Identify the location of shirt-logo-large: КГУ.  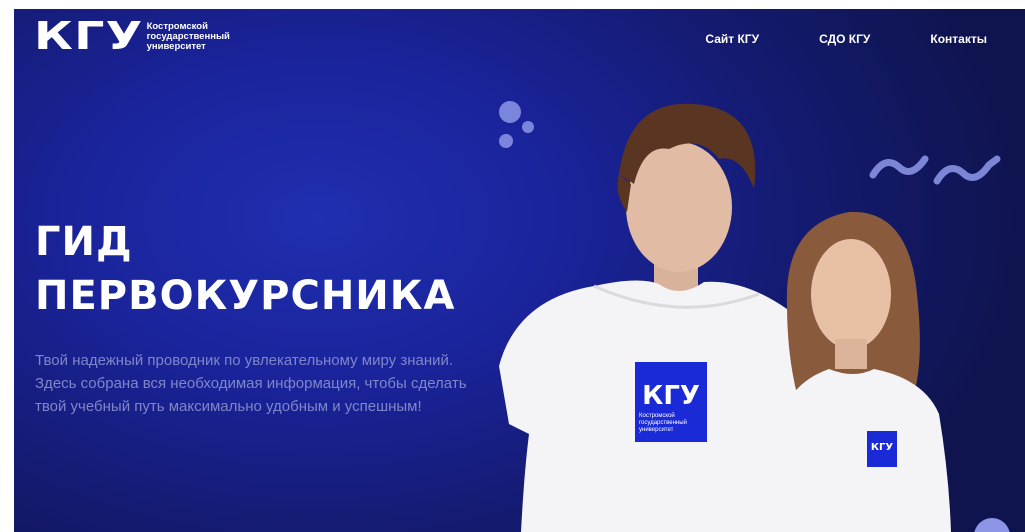
(671, 396).